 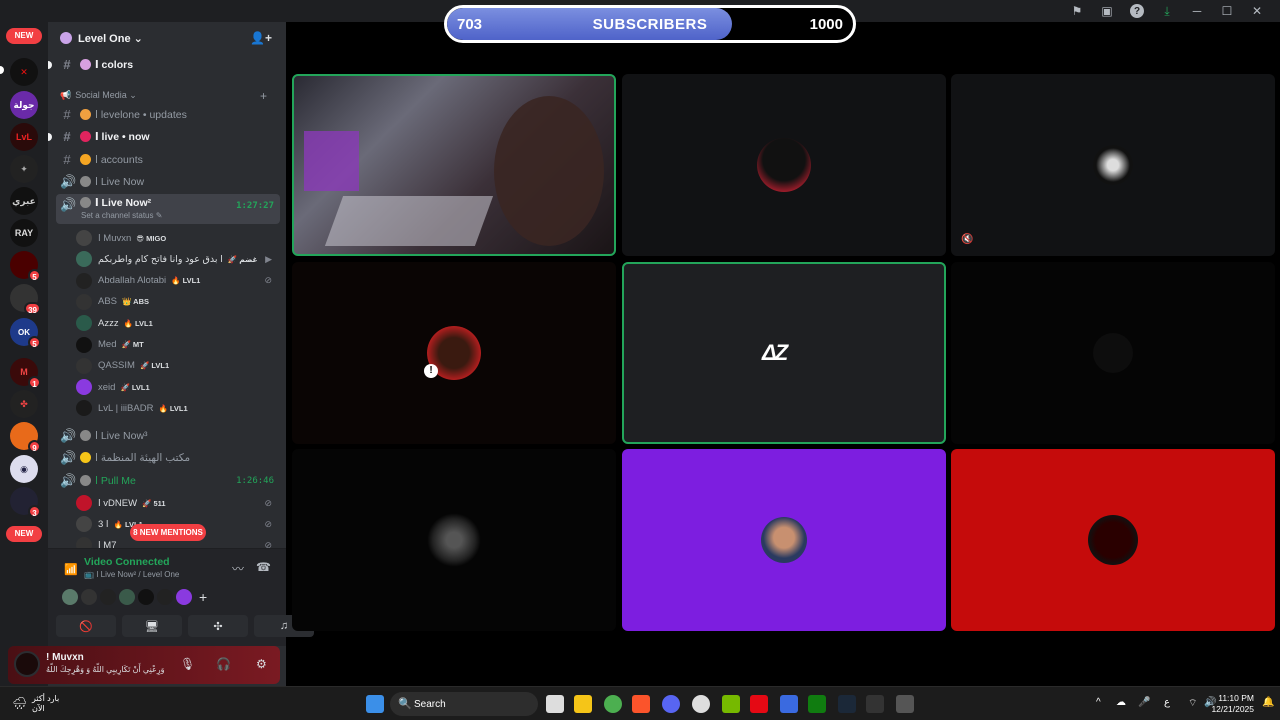 What do you see at coordinates (24, 469) in the screenshot?
I see `server-icon: ◉` at bounding box center [24, 469].